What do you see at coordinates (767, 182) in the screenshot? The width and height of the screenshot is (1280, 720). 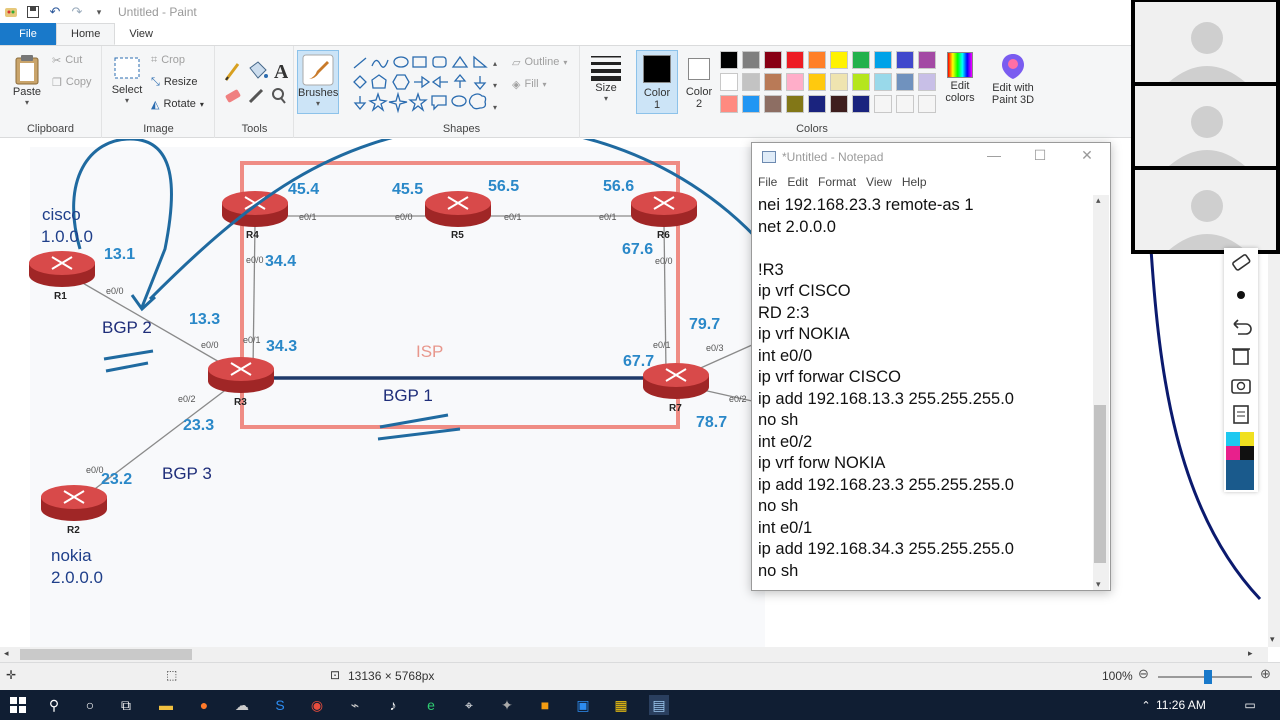 I see `menu-file: File` at bounding box center [767, 182].